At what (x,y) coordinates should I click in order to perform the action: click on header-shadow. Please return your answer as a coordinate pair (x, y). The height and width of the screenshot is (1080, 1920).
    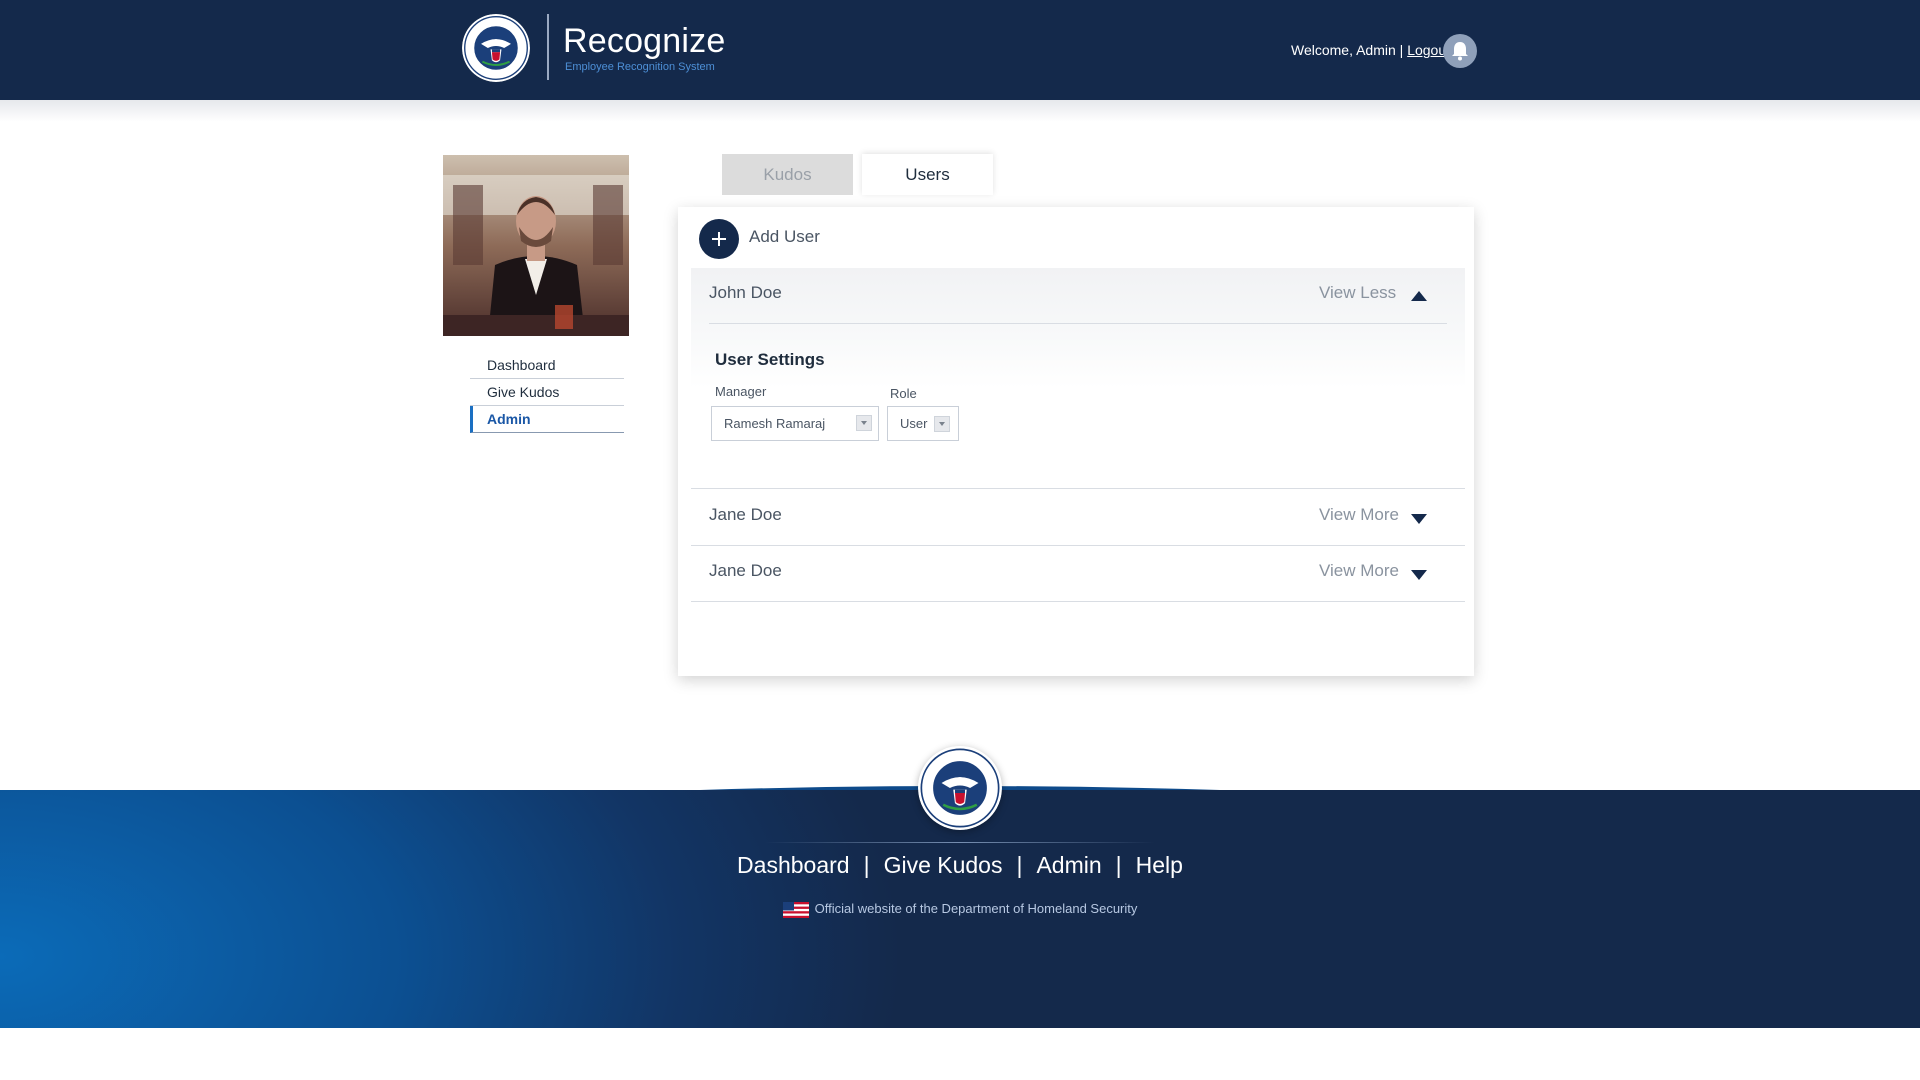
    Looking at the image, I should click on (960, 111).